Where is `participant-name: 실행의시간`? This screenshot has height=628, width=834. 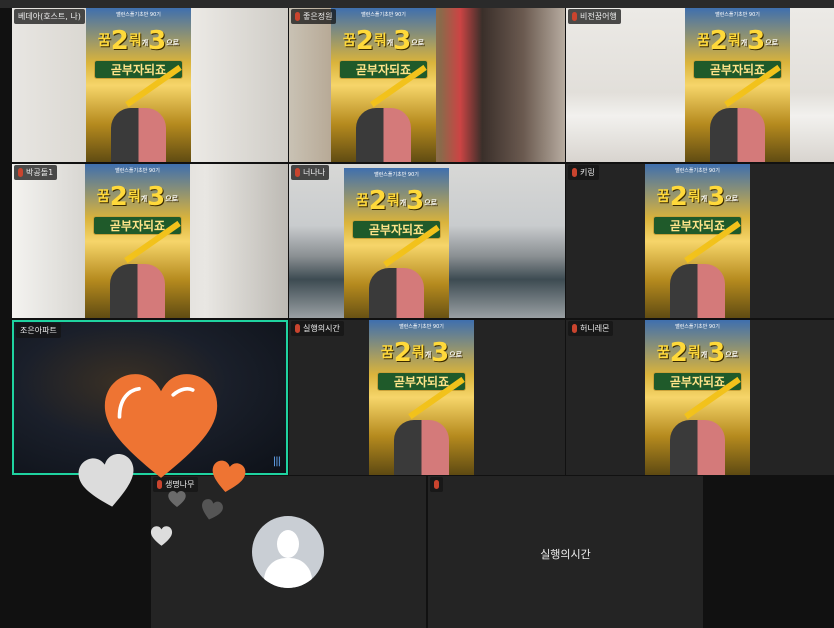
participant-name: 실행의시간 is located at coordinates (321, 328).